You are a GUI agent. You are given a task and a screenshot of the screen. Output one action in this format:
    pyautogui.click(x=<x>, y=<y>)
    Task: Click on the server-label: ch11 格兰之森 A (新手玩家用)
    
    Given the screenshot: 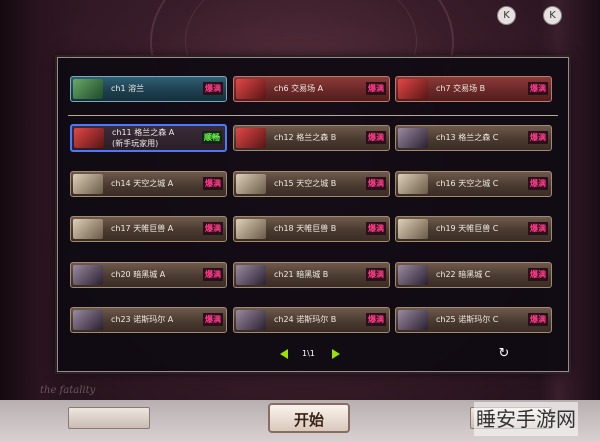 What is the action you would take?
    pyautogui.click(x=143, y=138)
    